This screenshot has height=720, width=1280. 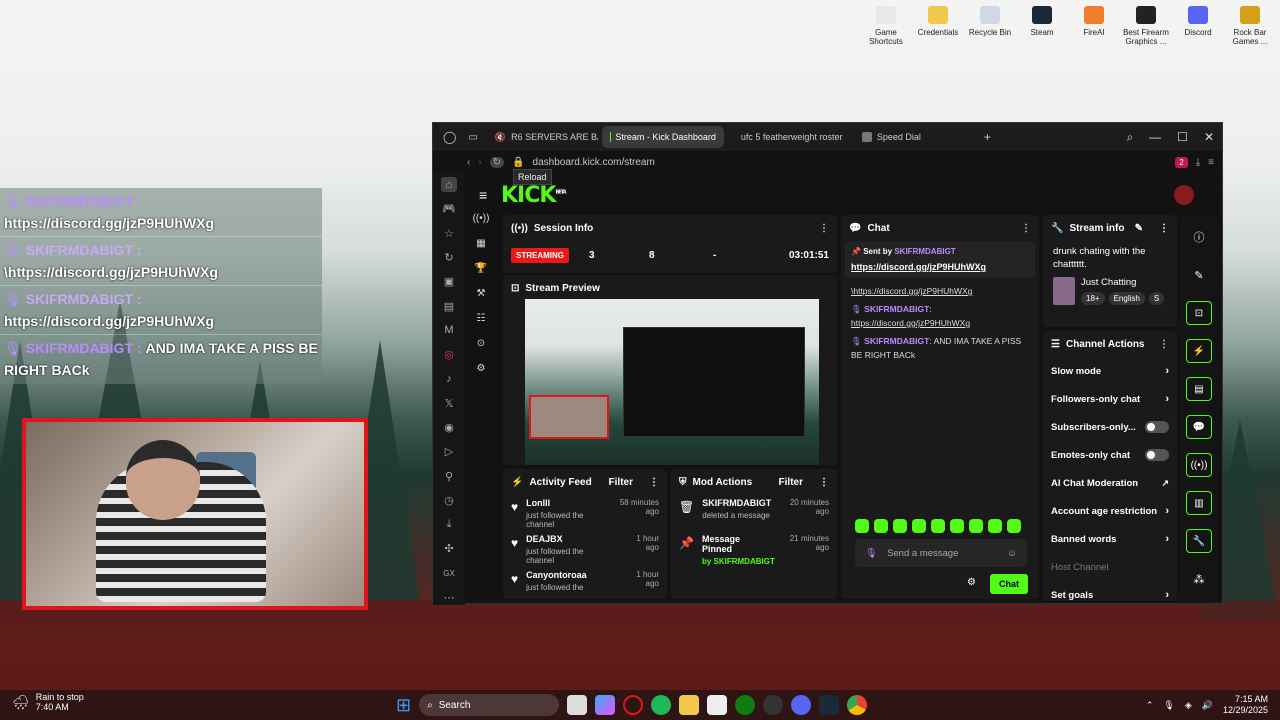 What do you see at coordinates (745, 705) in the screenshot?
I see `xbox-icon` at bounding box center [745, 705].